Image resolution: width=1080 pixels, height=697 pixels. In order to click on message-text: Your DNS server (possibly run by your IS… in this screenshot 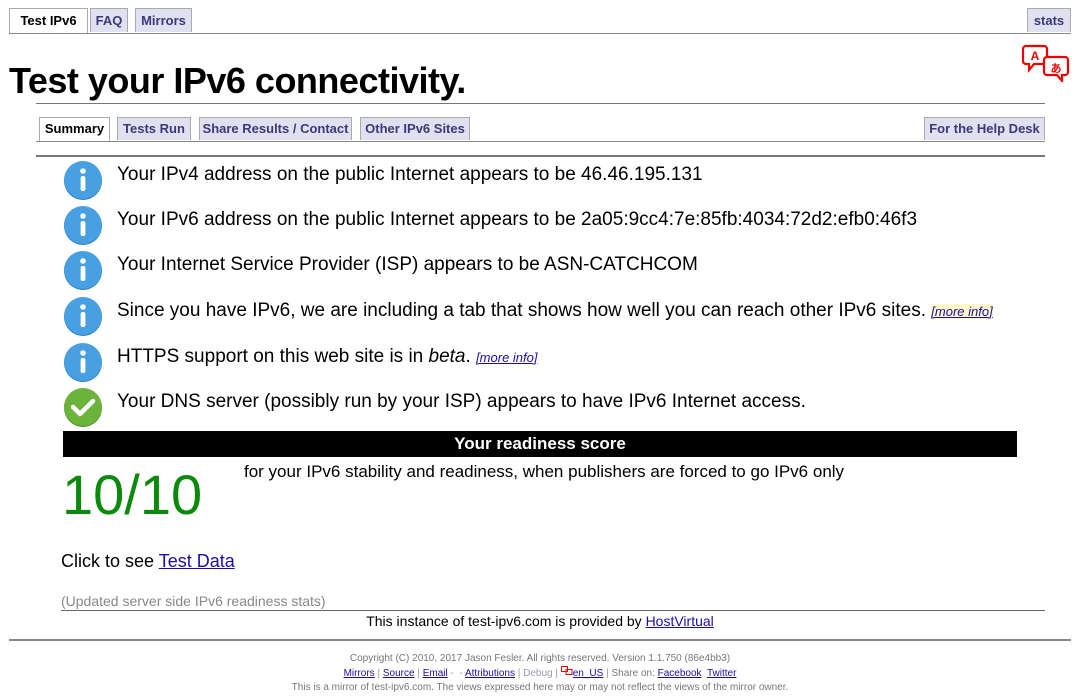, I will do `click(461, 401)`.